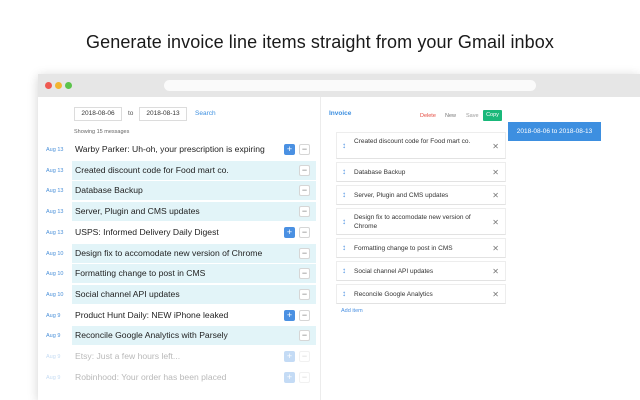  I want to click on invoice-title: Invoice, so click(340, 113).